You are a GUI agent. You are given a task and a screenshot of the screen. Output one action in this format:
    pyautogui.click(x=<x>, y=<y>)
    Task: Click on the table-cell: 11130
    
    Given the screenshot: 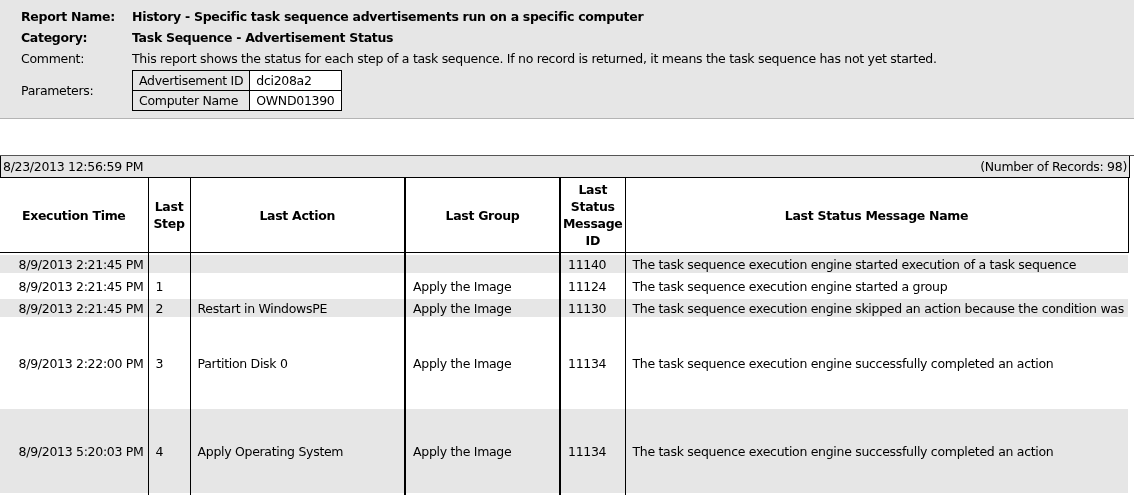 What is the action you would take?
    pyautogui.click(x=592, y=308)
    